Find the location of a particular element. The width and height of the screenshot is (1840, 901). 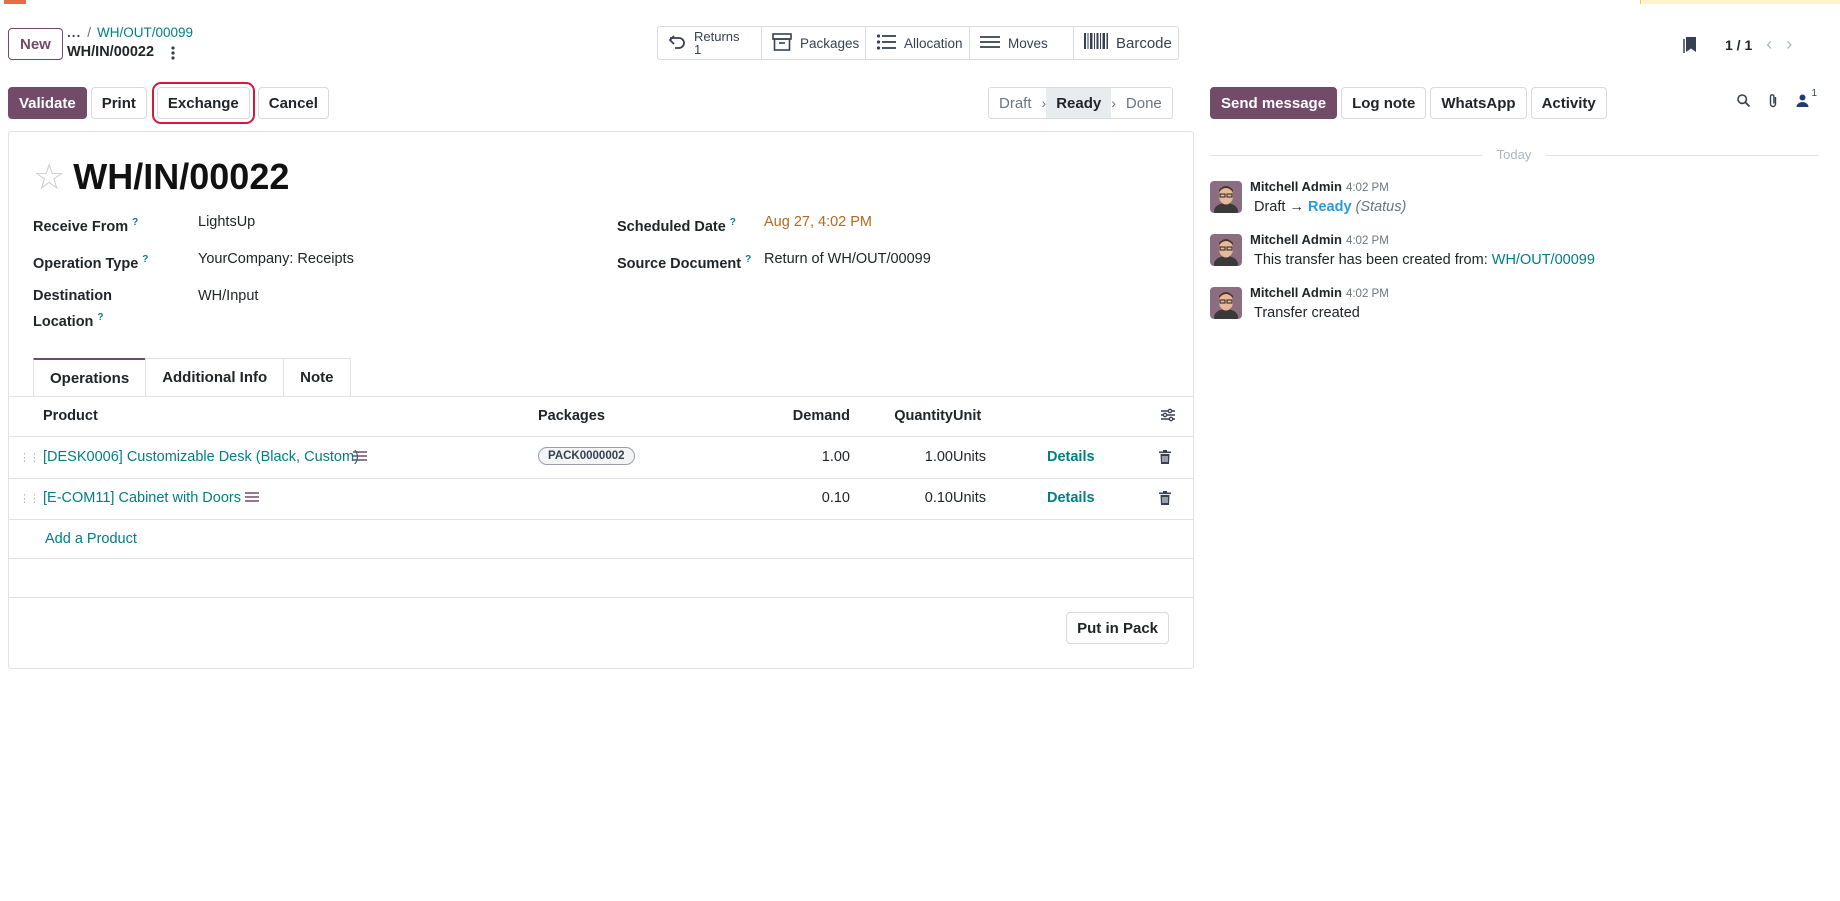

send-message-button: Send message is located at coordinates (1274, 103).